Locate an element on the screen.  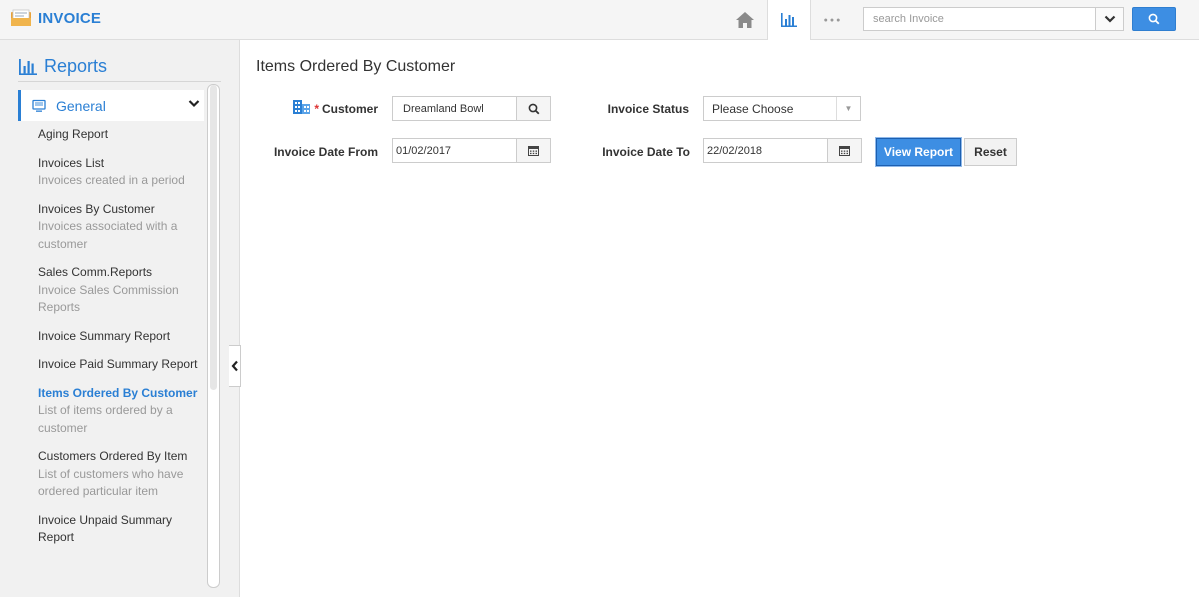
sidebar-item-invoice-summary-report: Invoice Summary Report is located at coordinates (118, 337).